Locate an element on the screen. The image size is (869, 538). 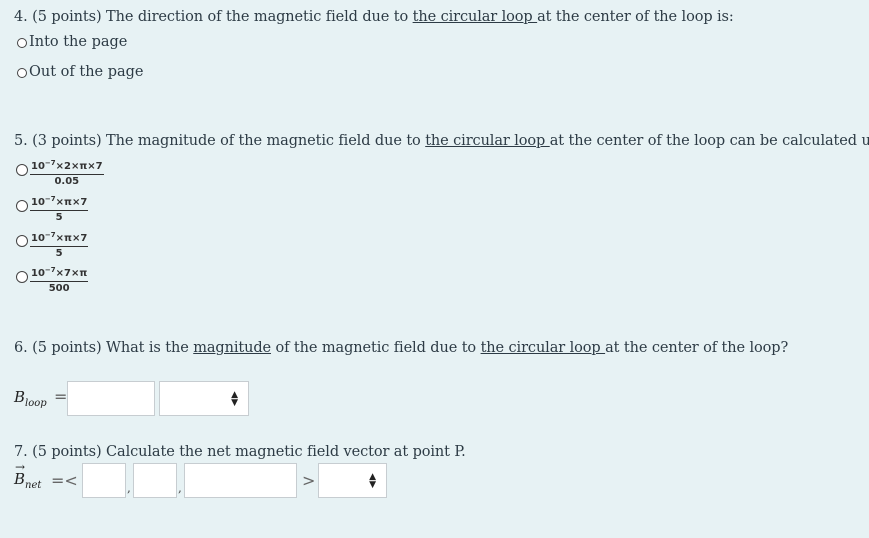
question-6-suffix: at the center of the loop? is located at coordinates (697, 348).